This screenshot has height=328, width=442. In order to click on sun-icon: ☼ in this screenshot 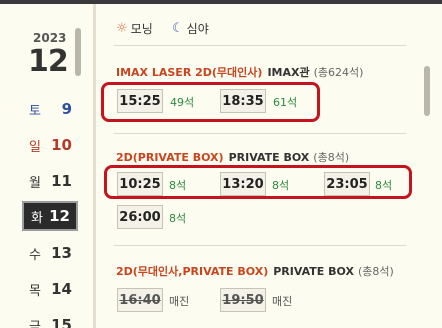, I will do `click(122, 28)`.